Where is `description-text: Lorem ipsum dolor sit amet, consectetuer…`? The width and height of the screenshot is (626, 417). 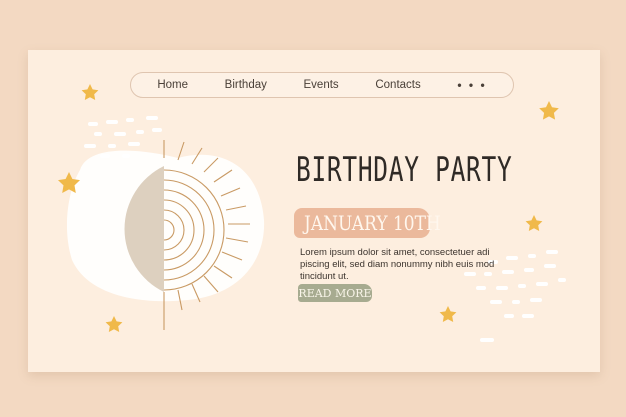 description-text: Lorem ipsum dolor sit amet, consectetuer… is located at coordinates (397, 264).